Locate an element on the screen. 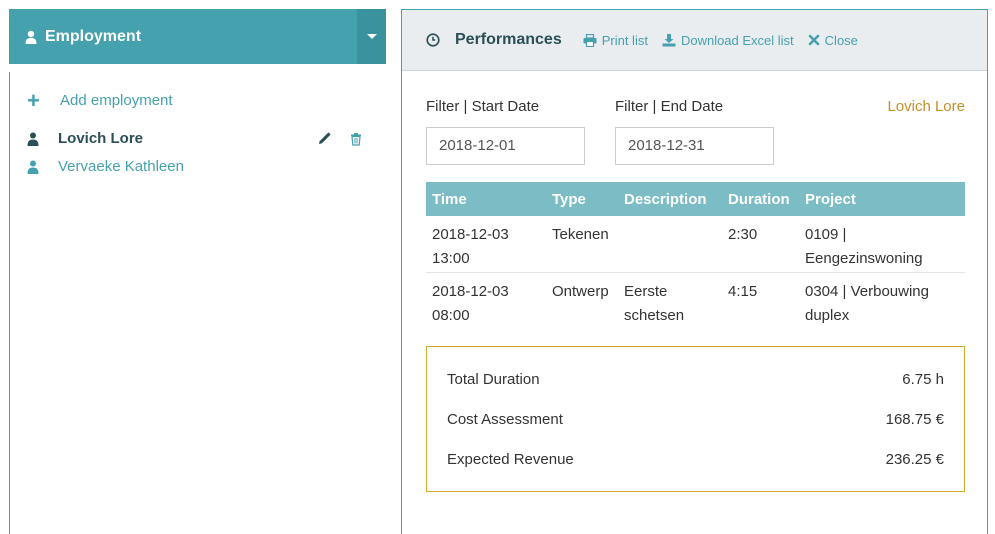  cell-time-clock: 13:00 is located at coordinates (451, 258).